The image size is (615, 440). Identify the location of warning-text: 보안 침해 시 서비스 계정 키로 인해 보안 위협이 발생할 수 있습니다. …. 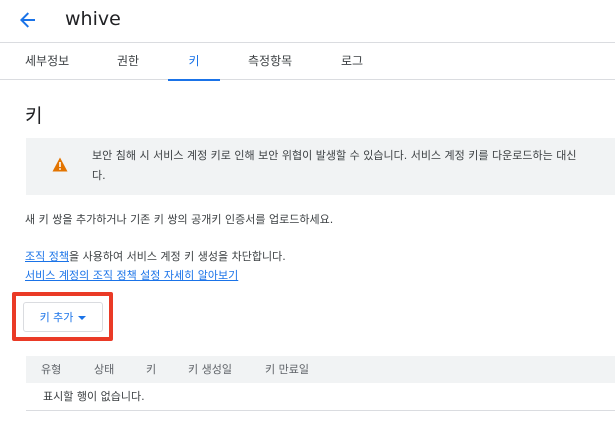
(353, 166).